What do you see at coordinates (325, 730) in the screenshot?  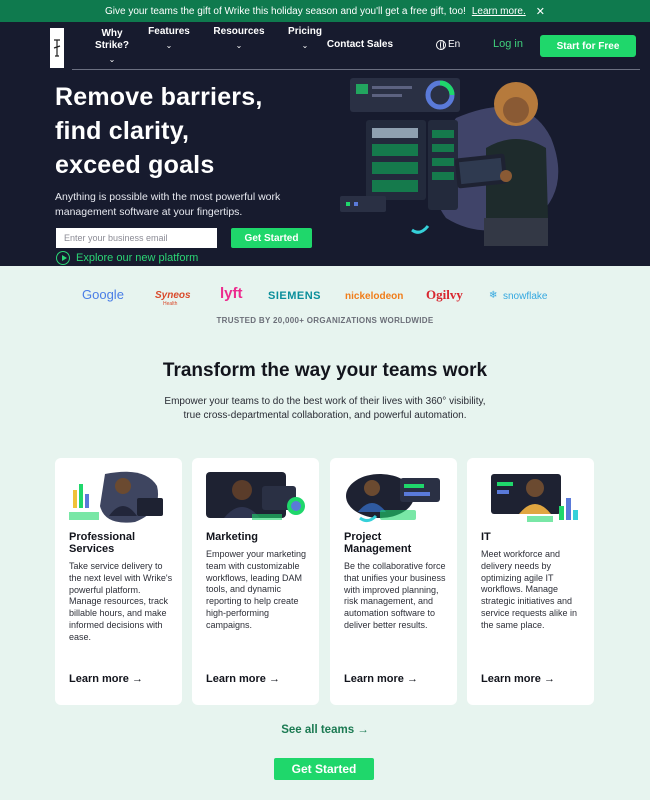 I see `see-all-teams-link: See all teams →` at bounding box center [325, 730].